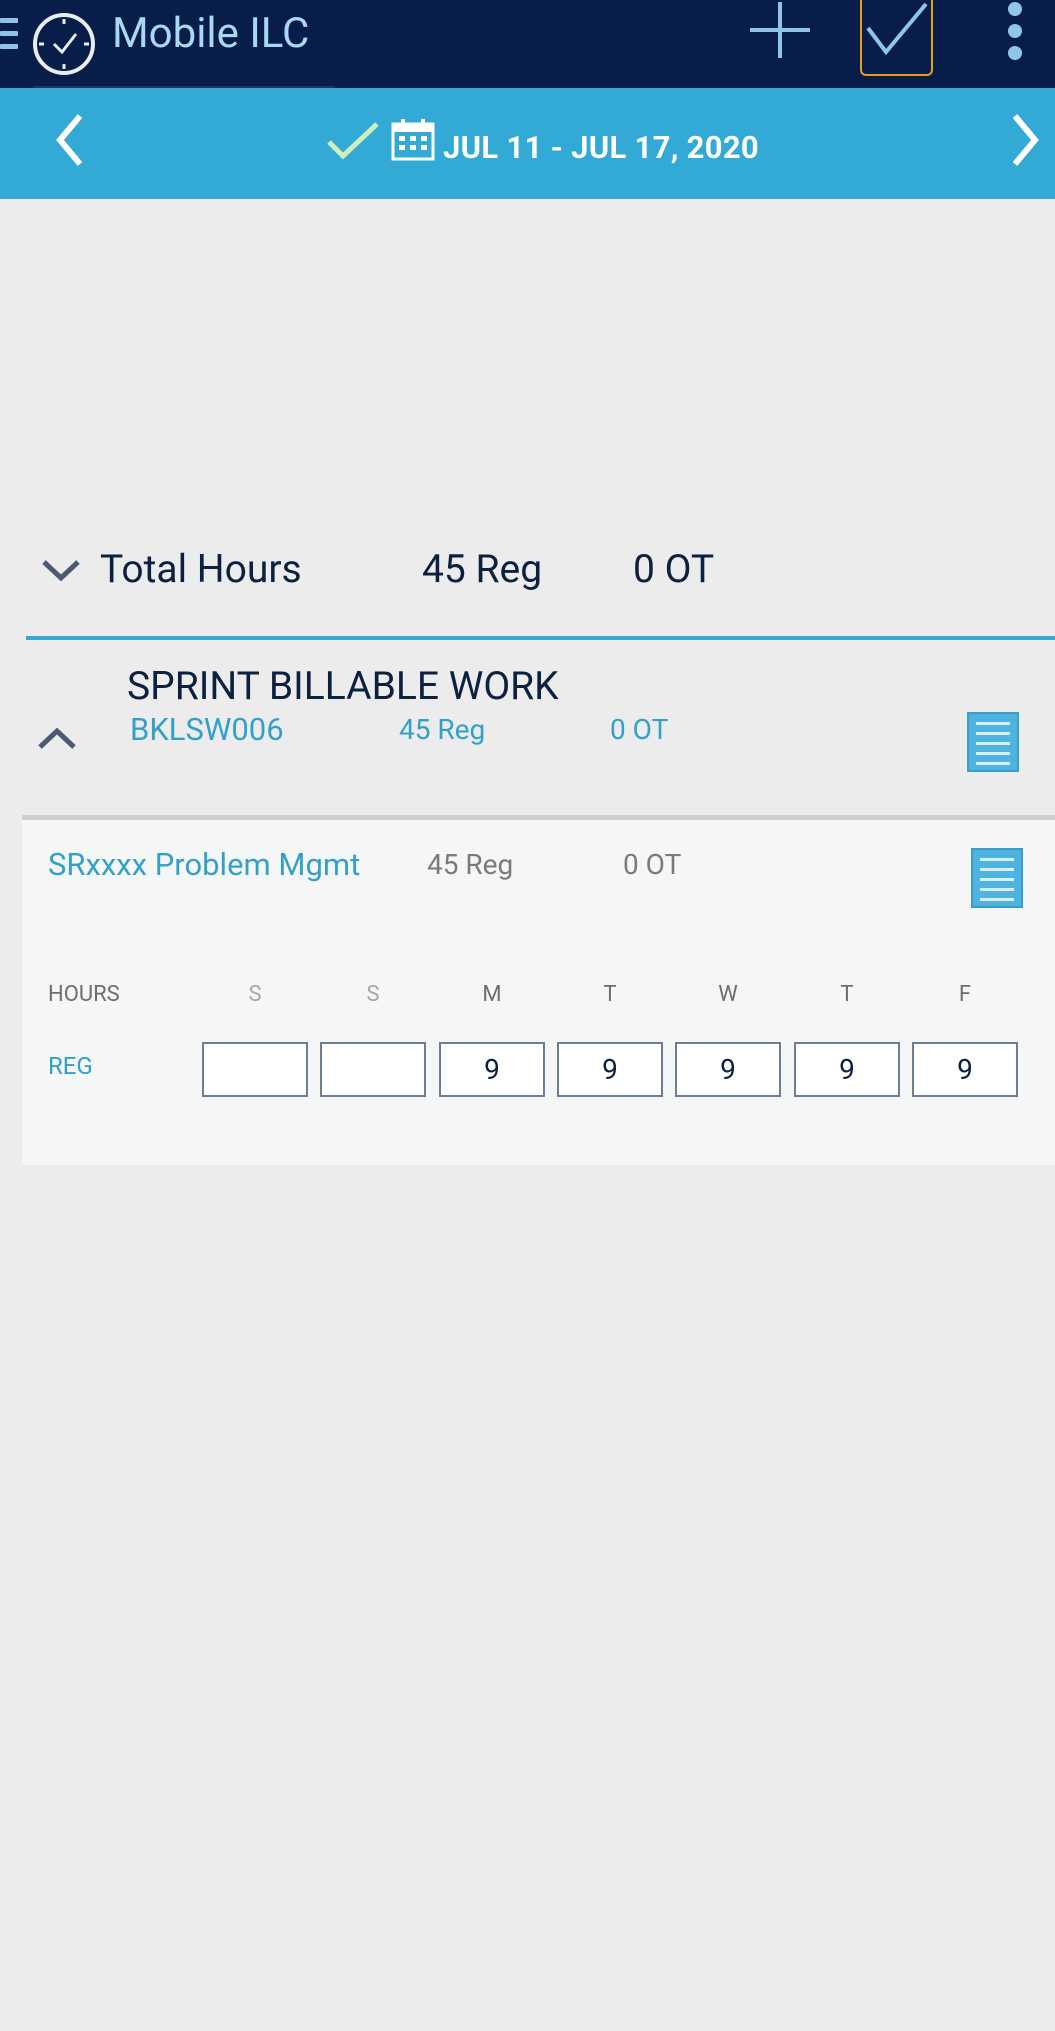 The width and height of the screenshot is (1055, 2031). I want to click on week-range-label: JUL 11 - JUL 17, 2020, so click(601, 148).